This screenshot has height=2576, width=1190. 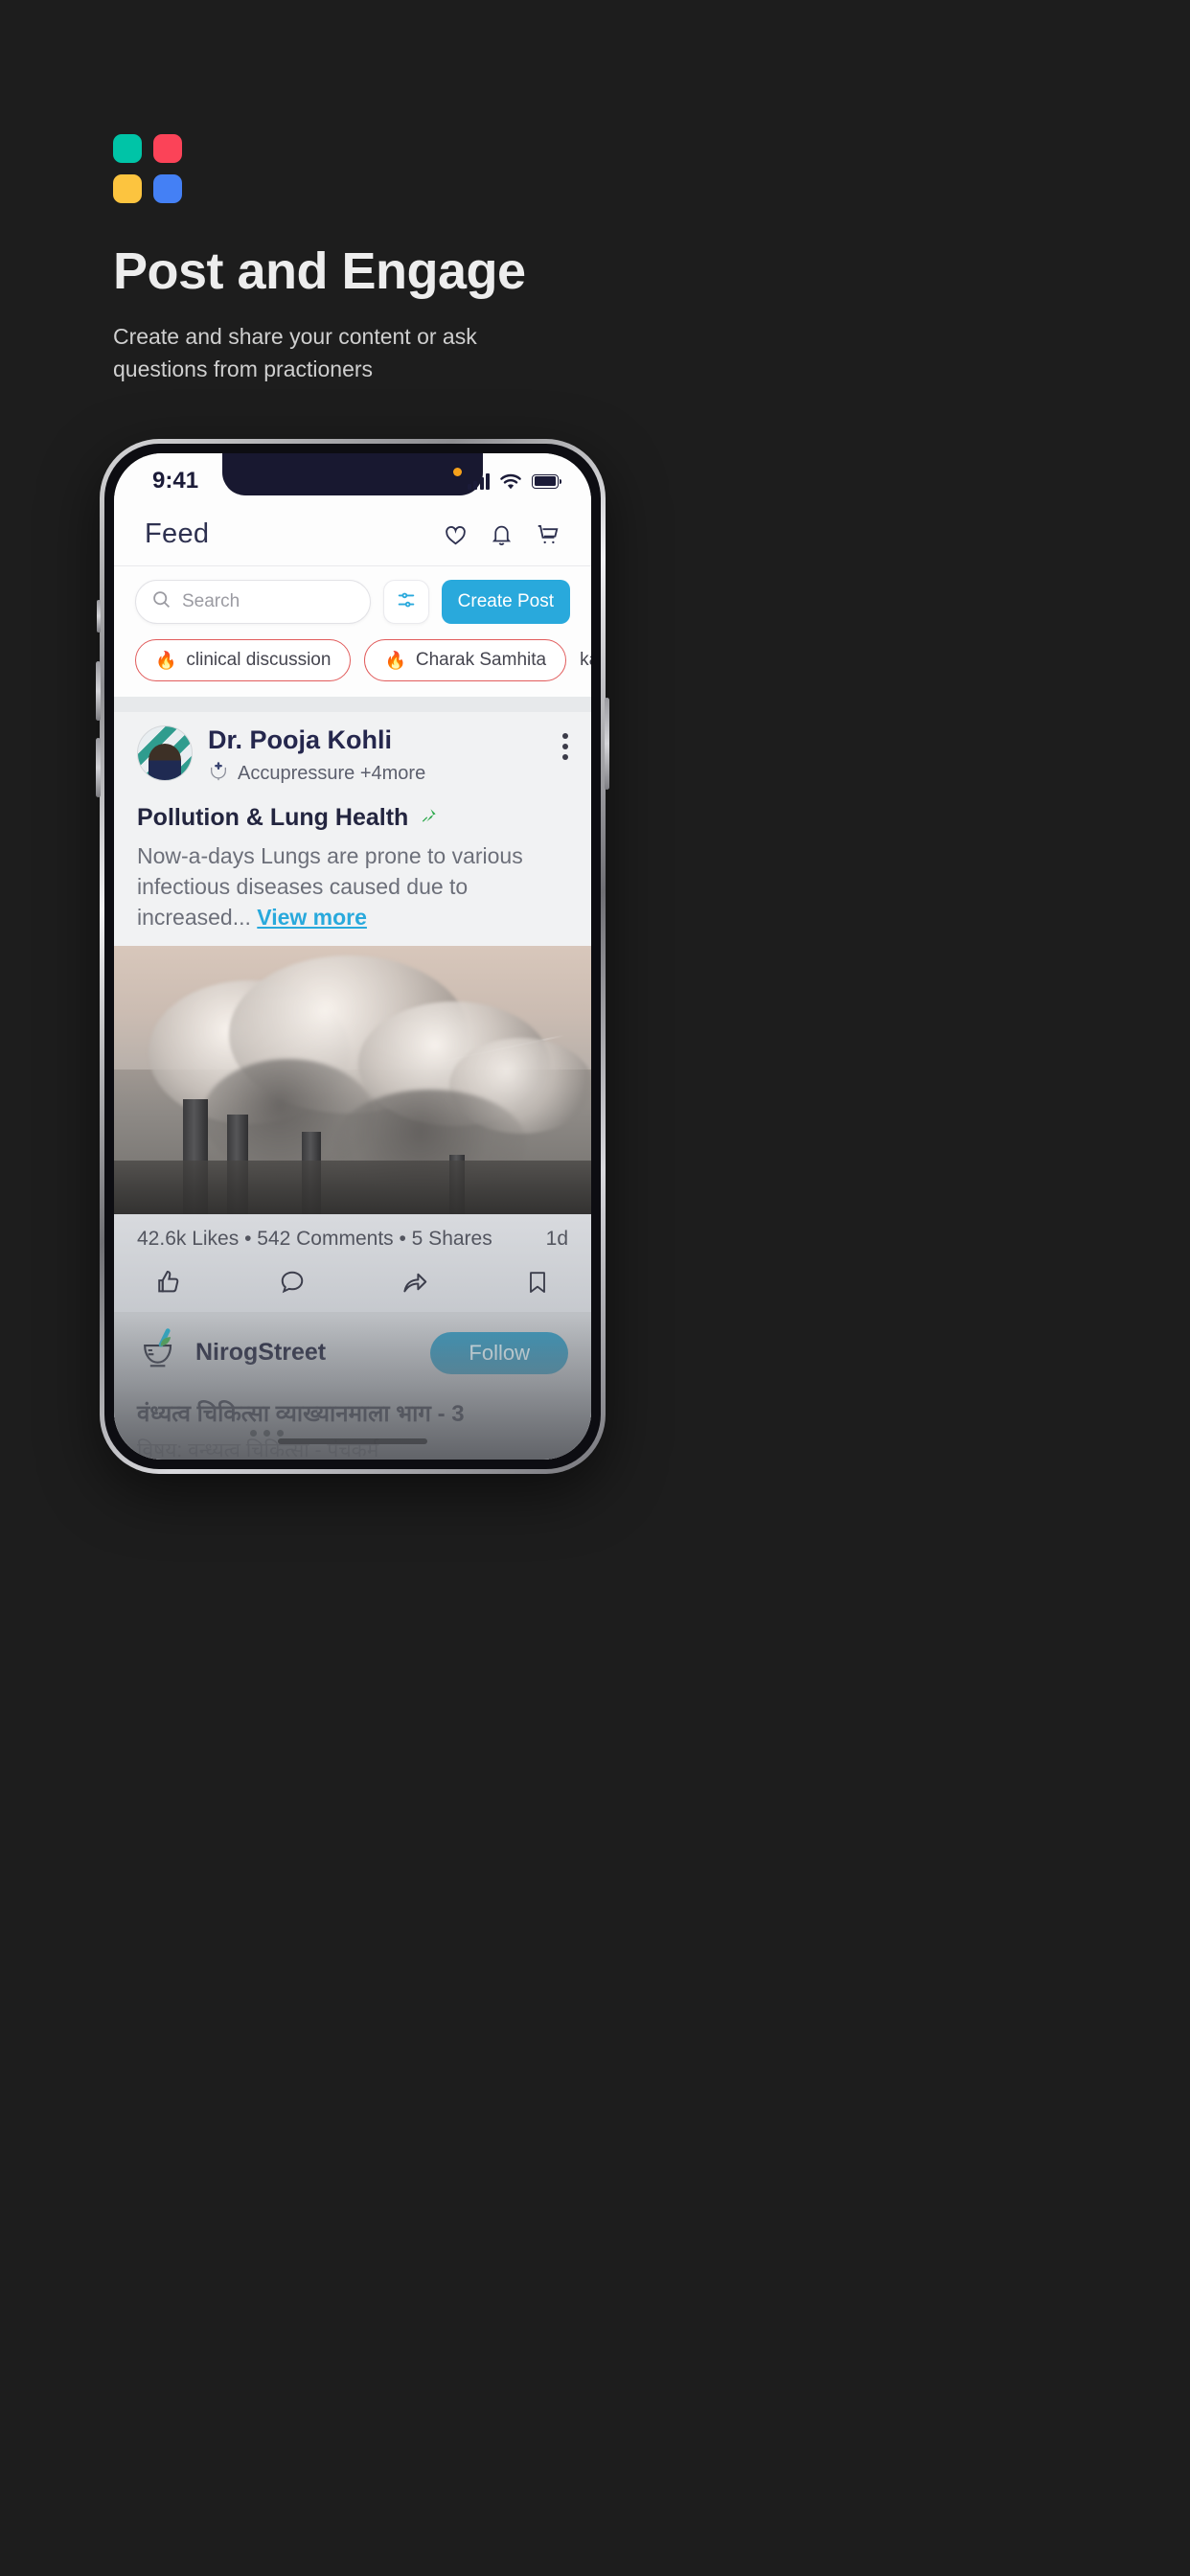 I want to click on post-header: Dr. Pooja Kohli Accupressure +4more, so click(x=352, y=756).